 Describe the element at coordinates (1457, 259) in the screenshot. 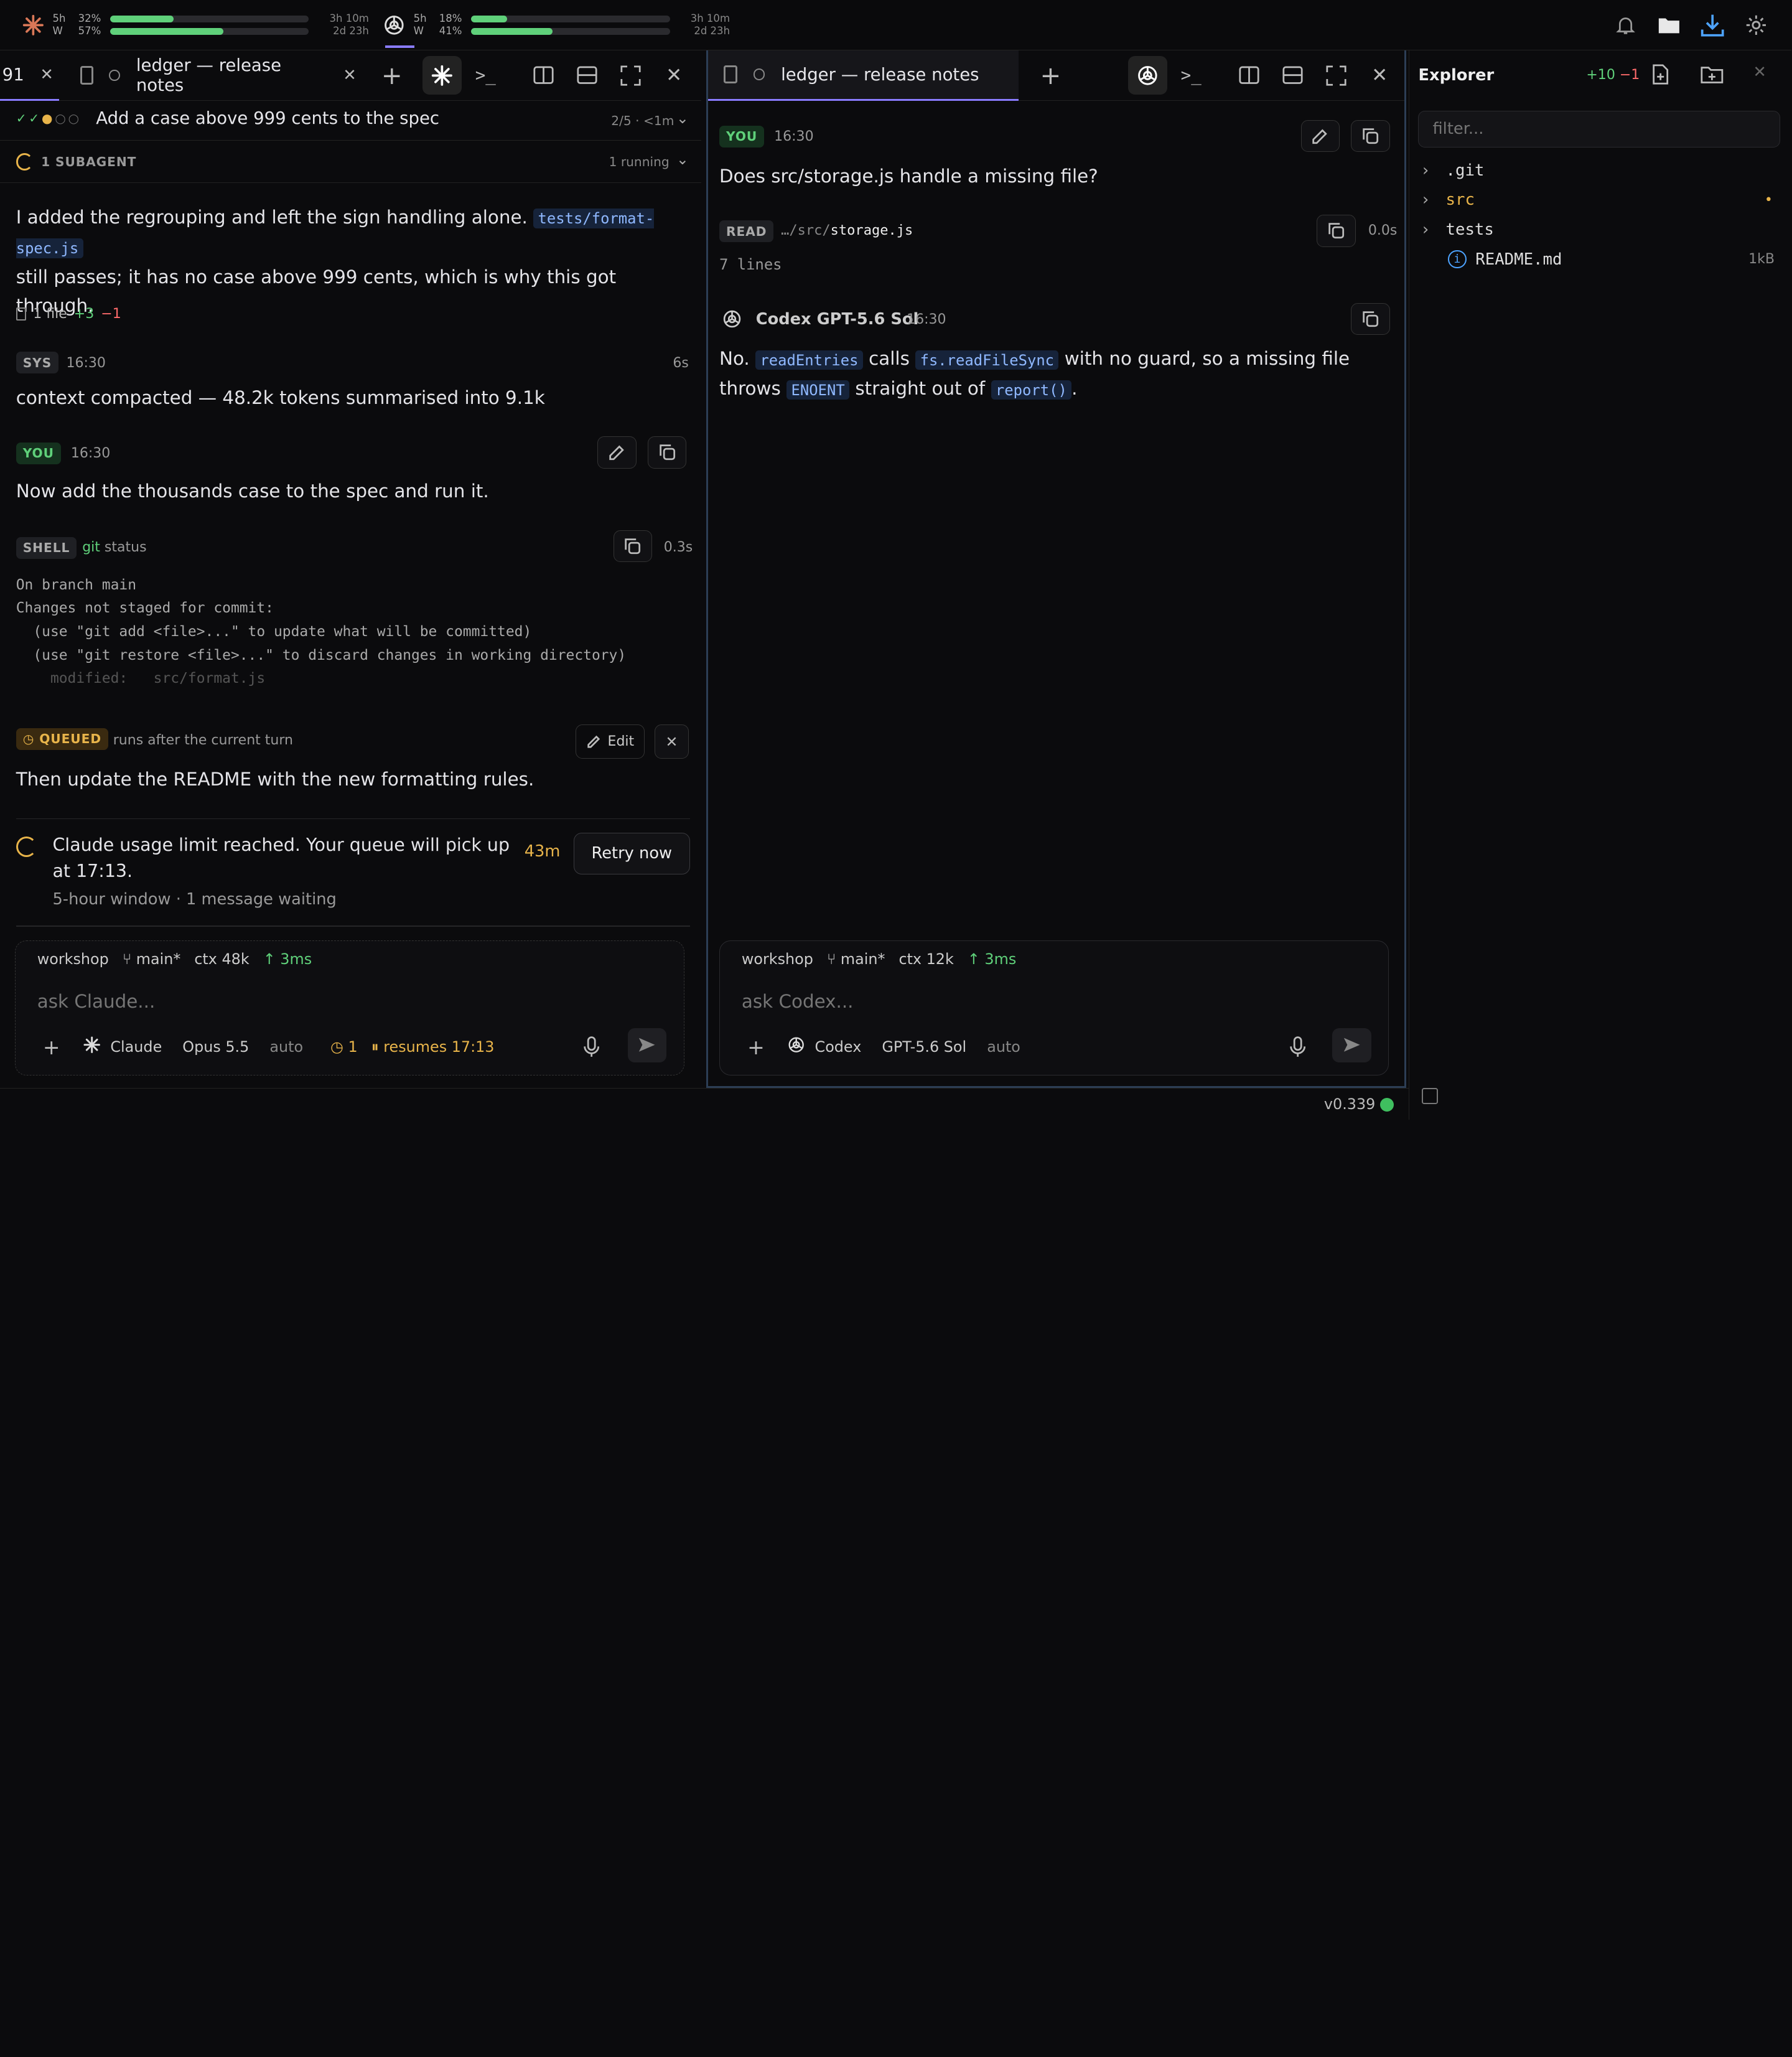

I see `info-icon: i` at that location.